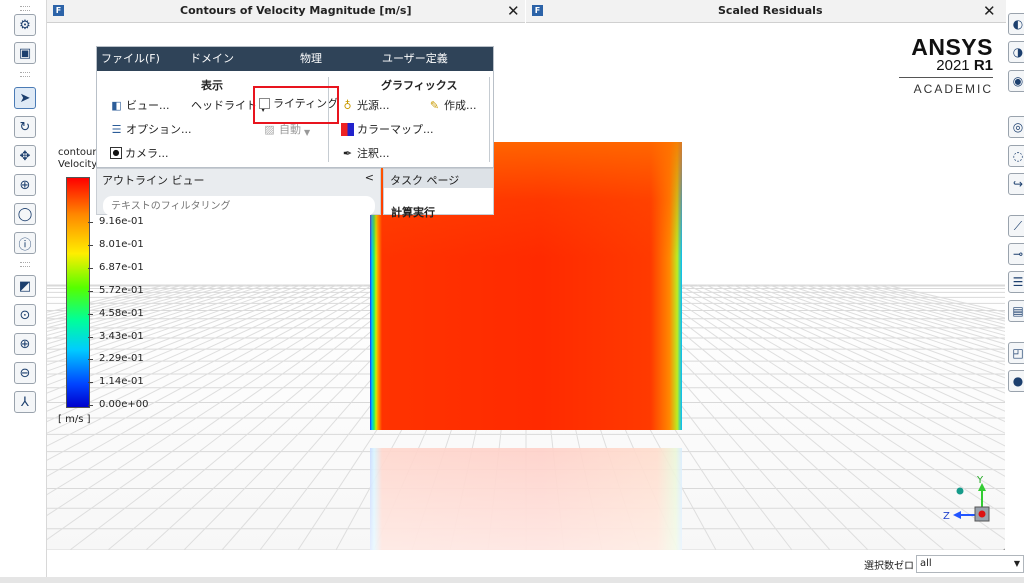 This screenshot has width=1024, height=583. What do you see at coordinates (953, 65) in the screenshot?
I see `ansys-year: 2021` at bounding box center [953, 65].